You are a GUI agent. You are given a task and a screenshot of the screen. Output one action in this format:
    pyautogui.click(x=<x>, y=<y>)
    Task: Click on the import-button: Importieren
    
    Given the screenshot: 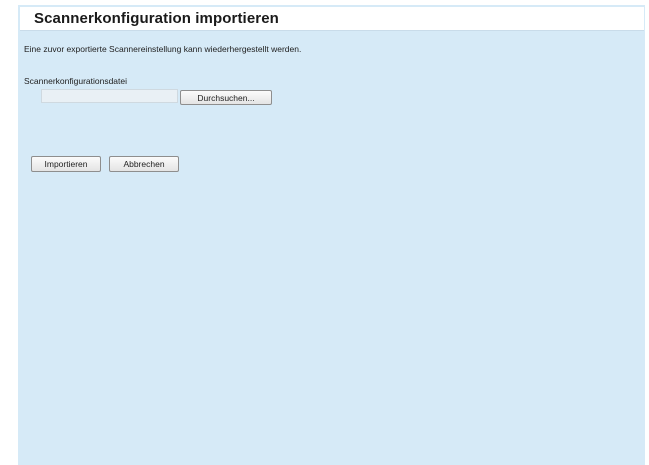 What is the action you would take?
    pyautogui.click(x=66, y=164)
    